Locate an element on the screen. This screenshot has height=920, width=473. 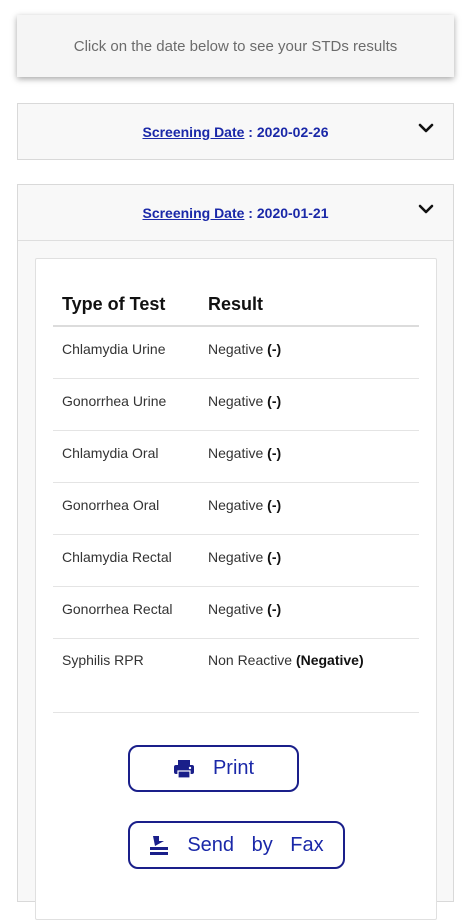
header-result: Result is located at coordinates (236, 303).